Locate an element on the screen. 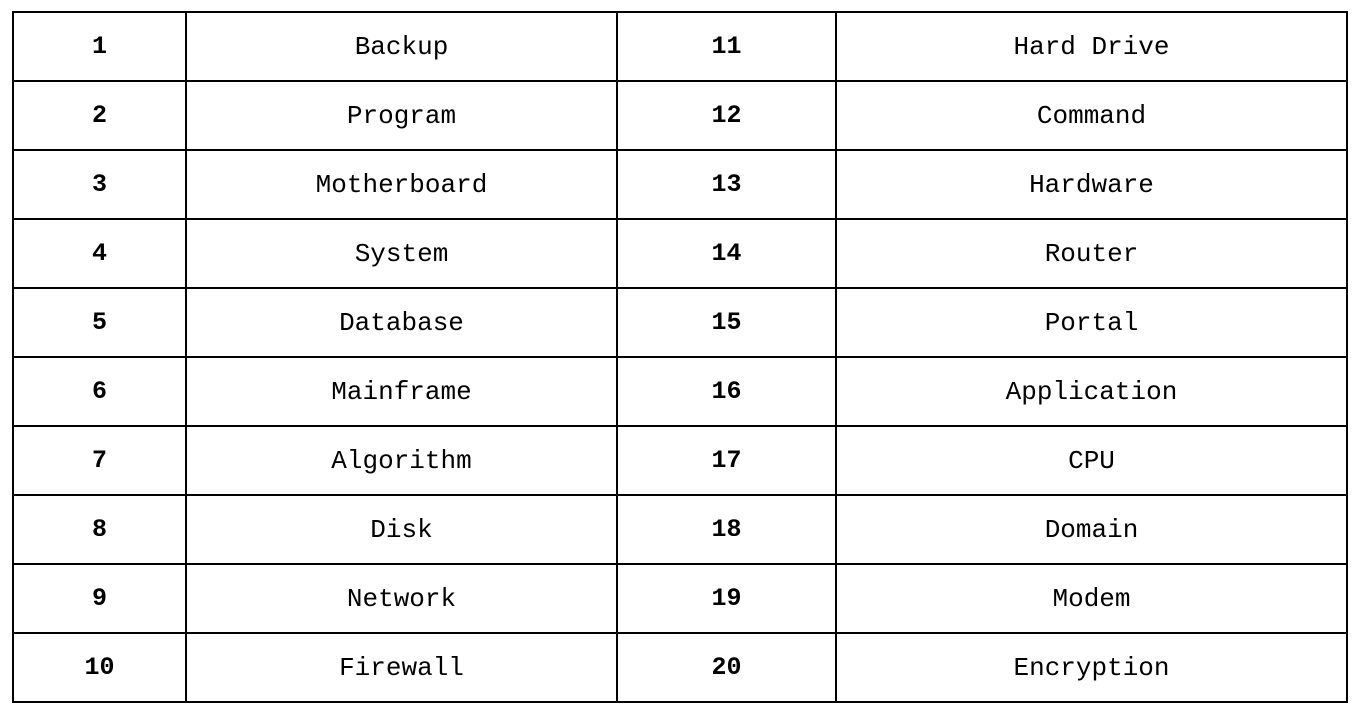 This screenshot has width=1360, height=716. row-number-left: 7 is located at coordinates (99, 460).